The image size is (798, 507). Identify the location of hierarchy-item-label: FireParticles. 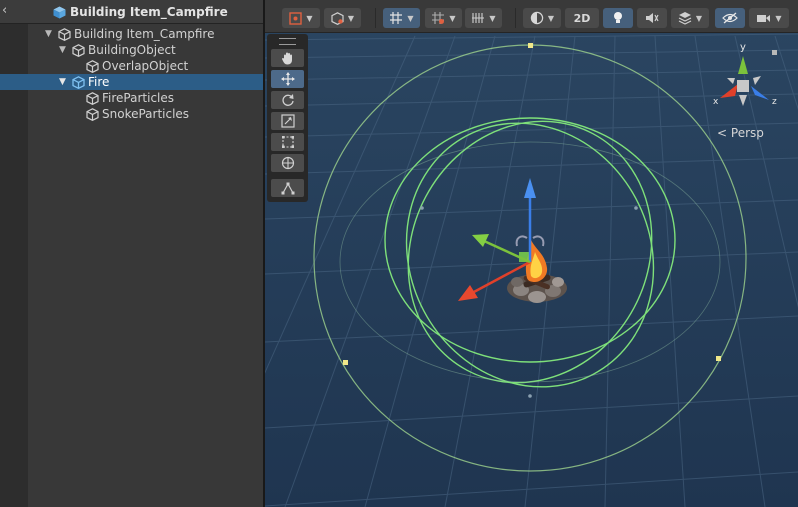
(138, 98).